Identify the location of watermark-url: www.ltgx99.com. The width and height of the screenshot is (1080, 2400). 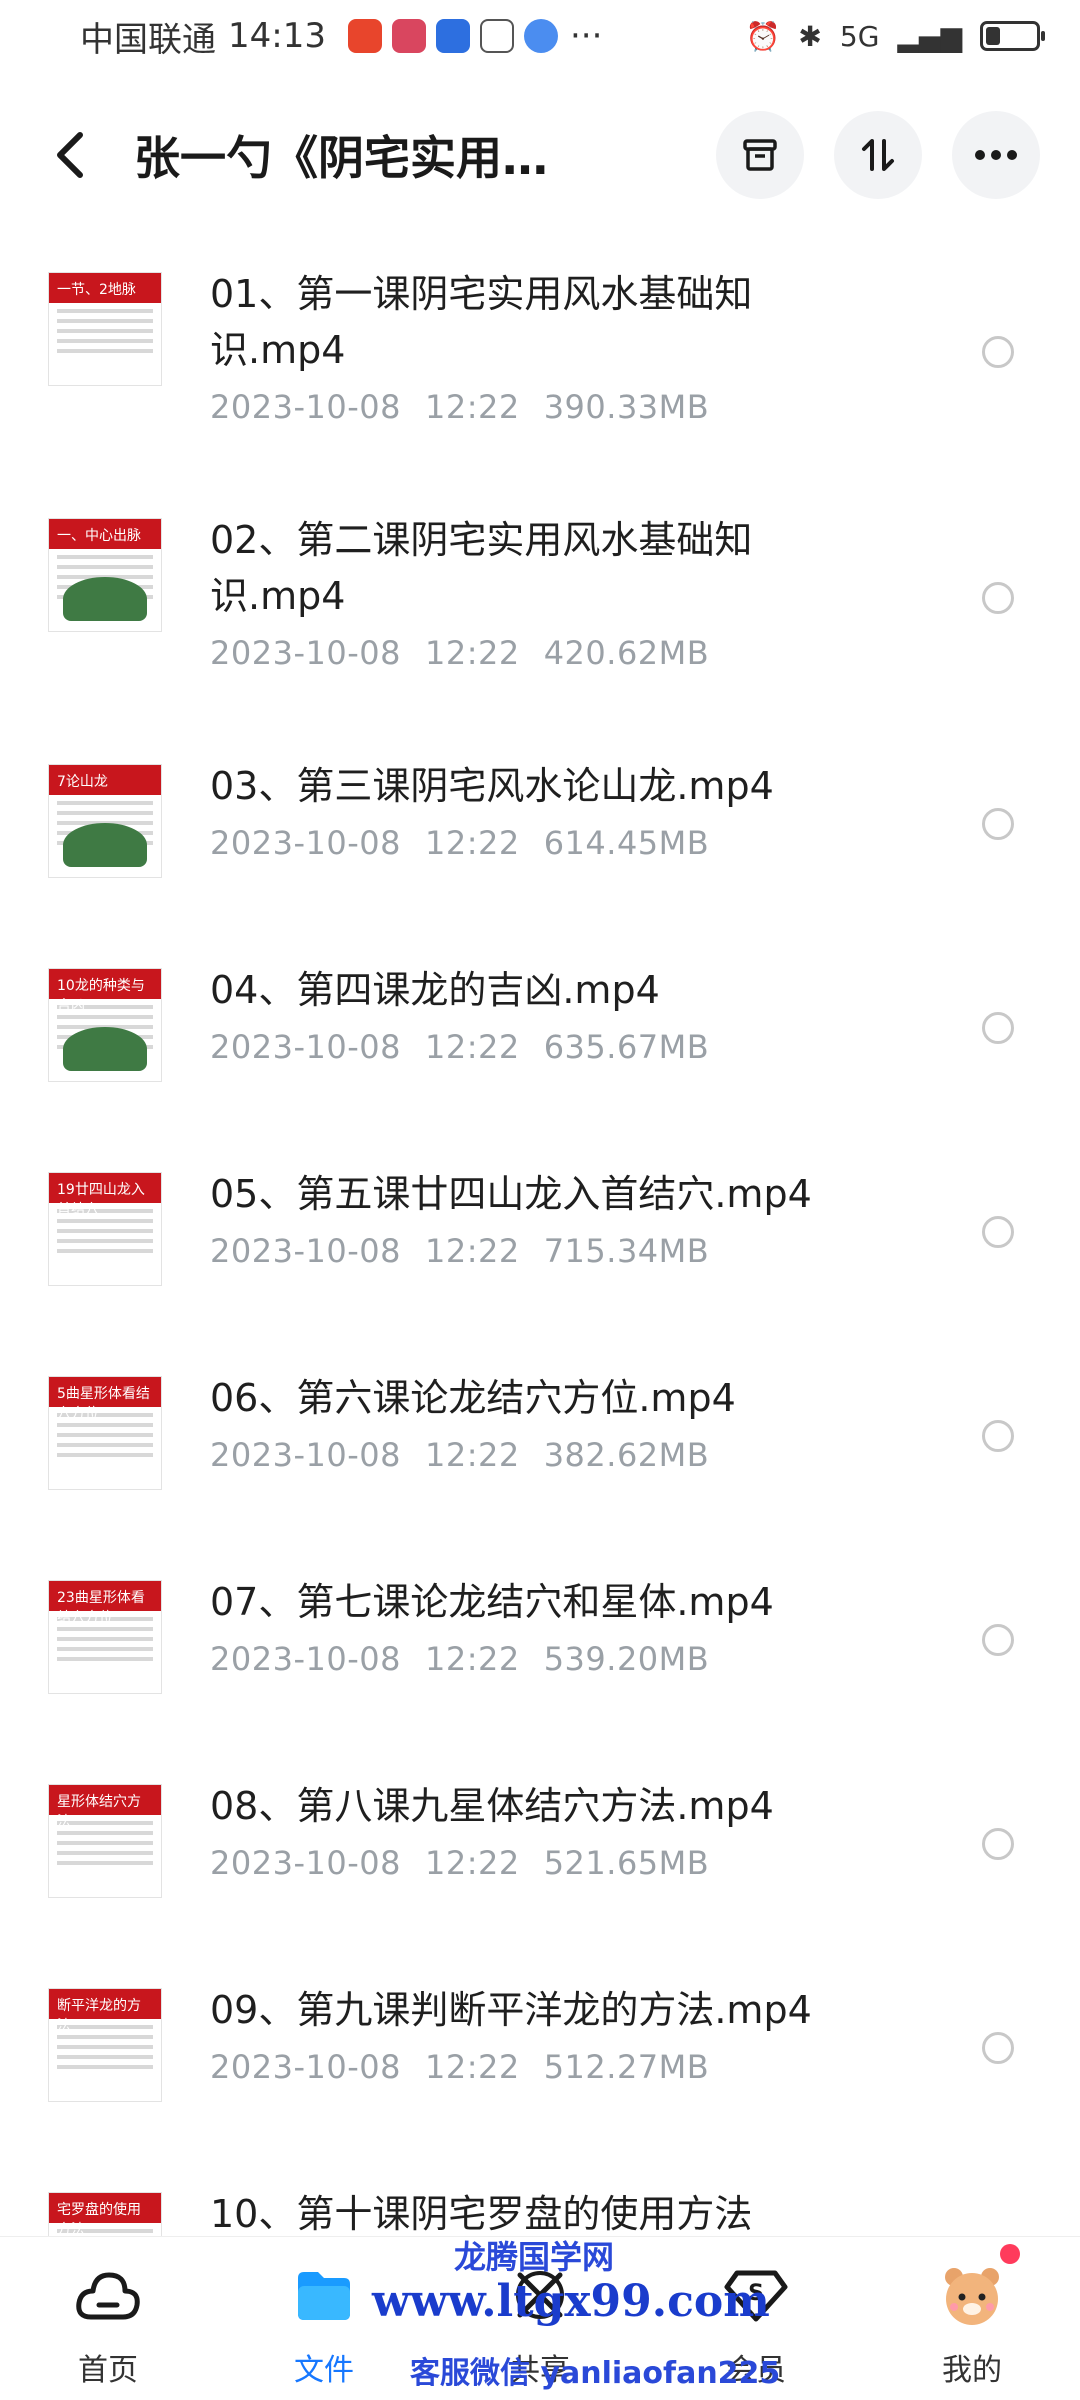
(571, 2301).